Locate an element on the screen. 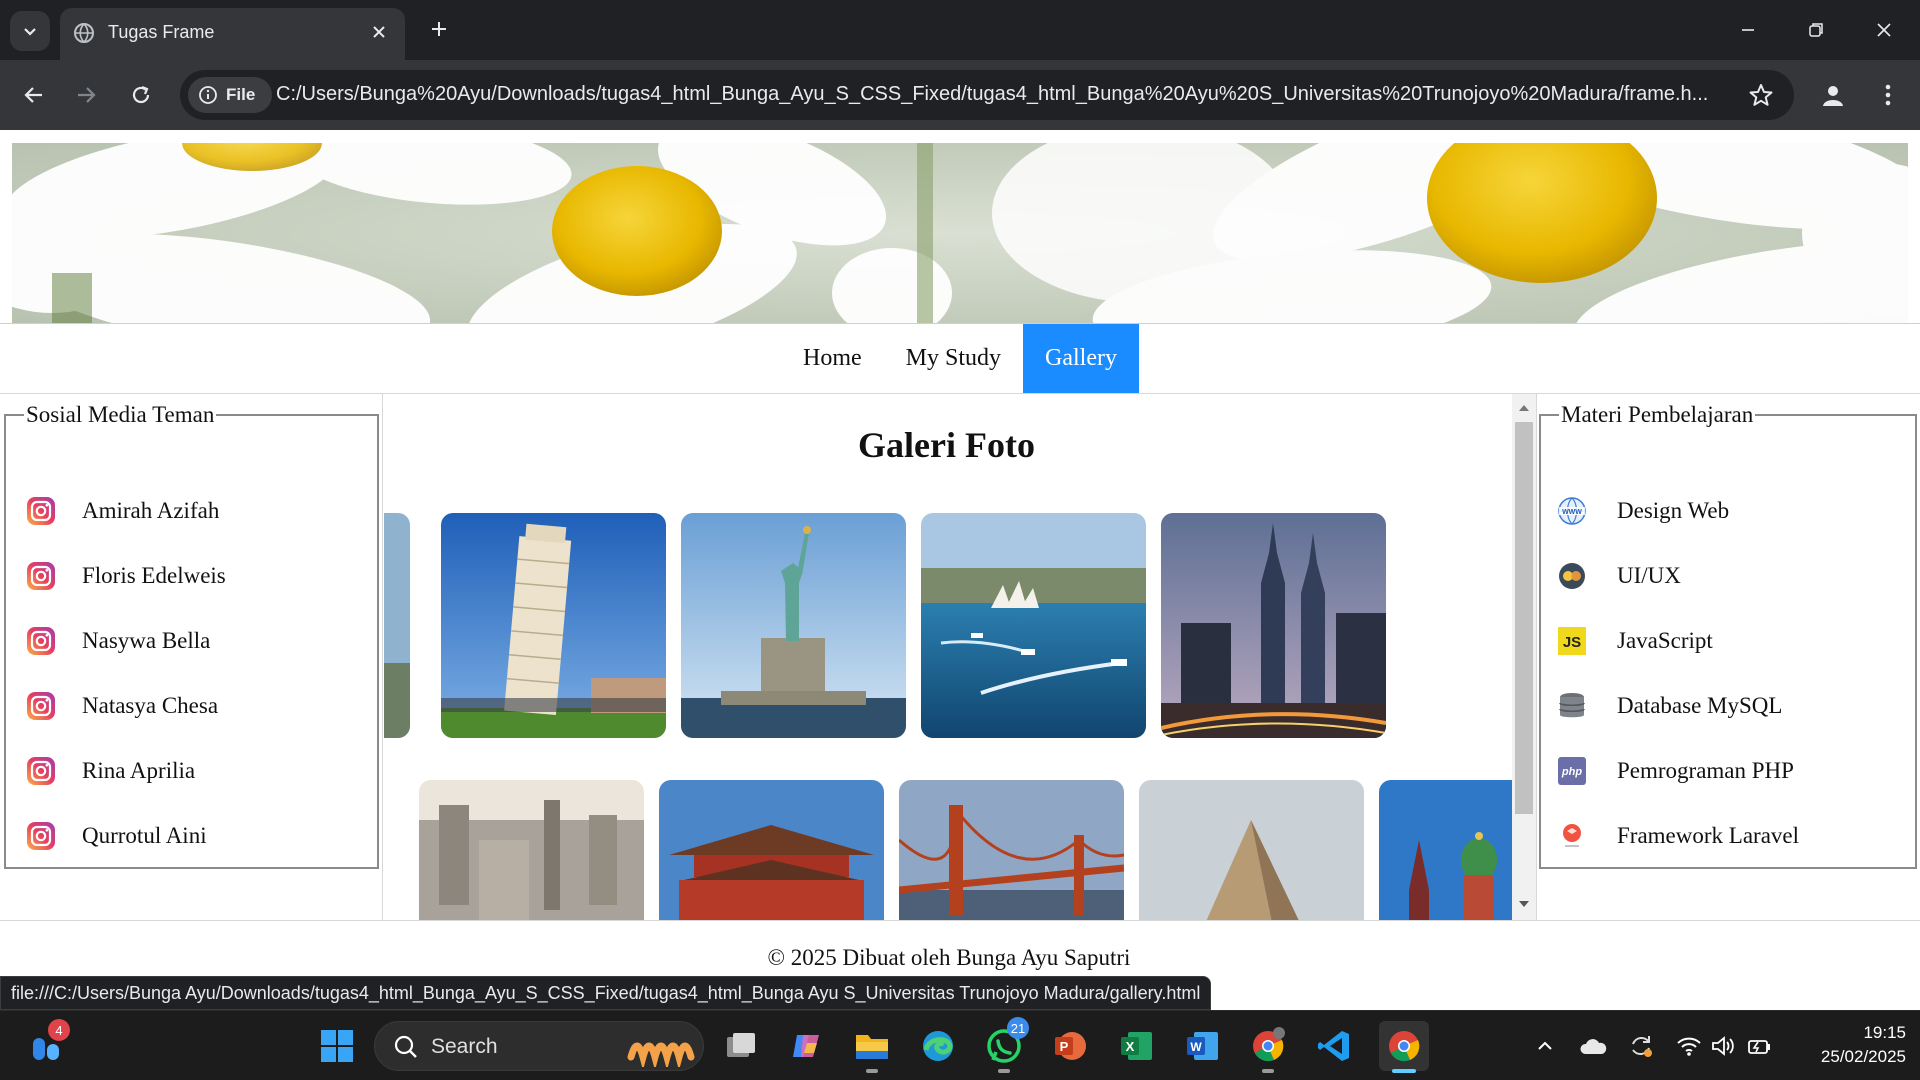 The height and width of the screenshot is (1080, 1920). profile-icon is located at coordinates (1833, 96).